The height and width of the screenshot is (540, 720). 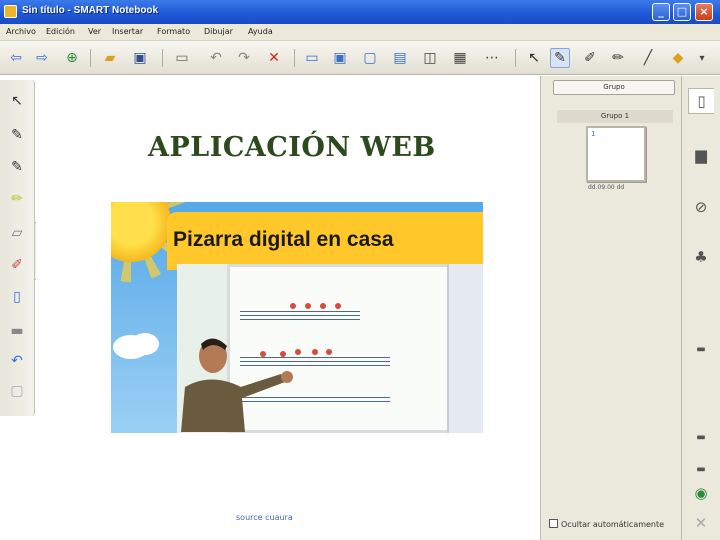 What do you see at coordinates (593, 134) in the screenshot?
I see `thumbnail-number: 1` at bounding box center [593, 134].